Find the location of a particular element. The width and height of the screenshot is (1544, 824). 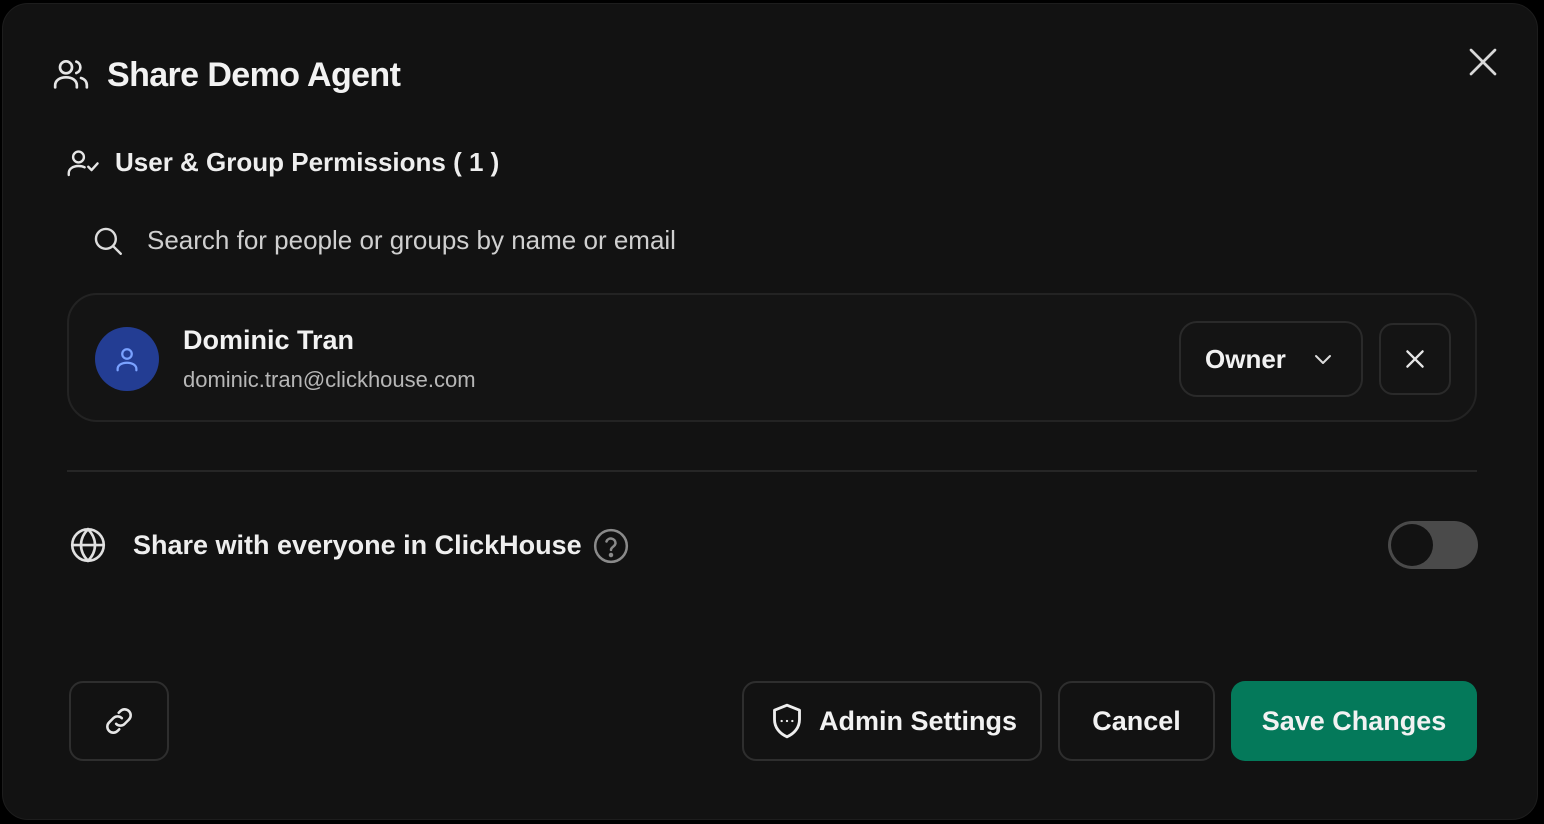

copy-link-button is located at coordinates (119, 721).